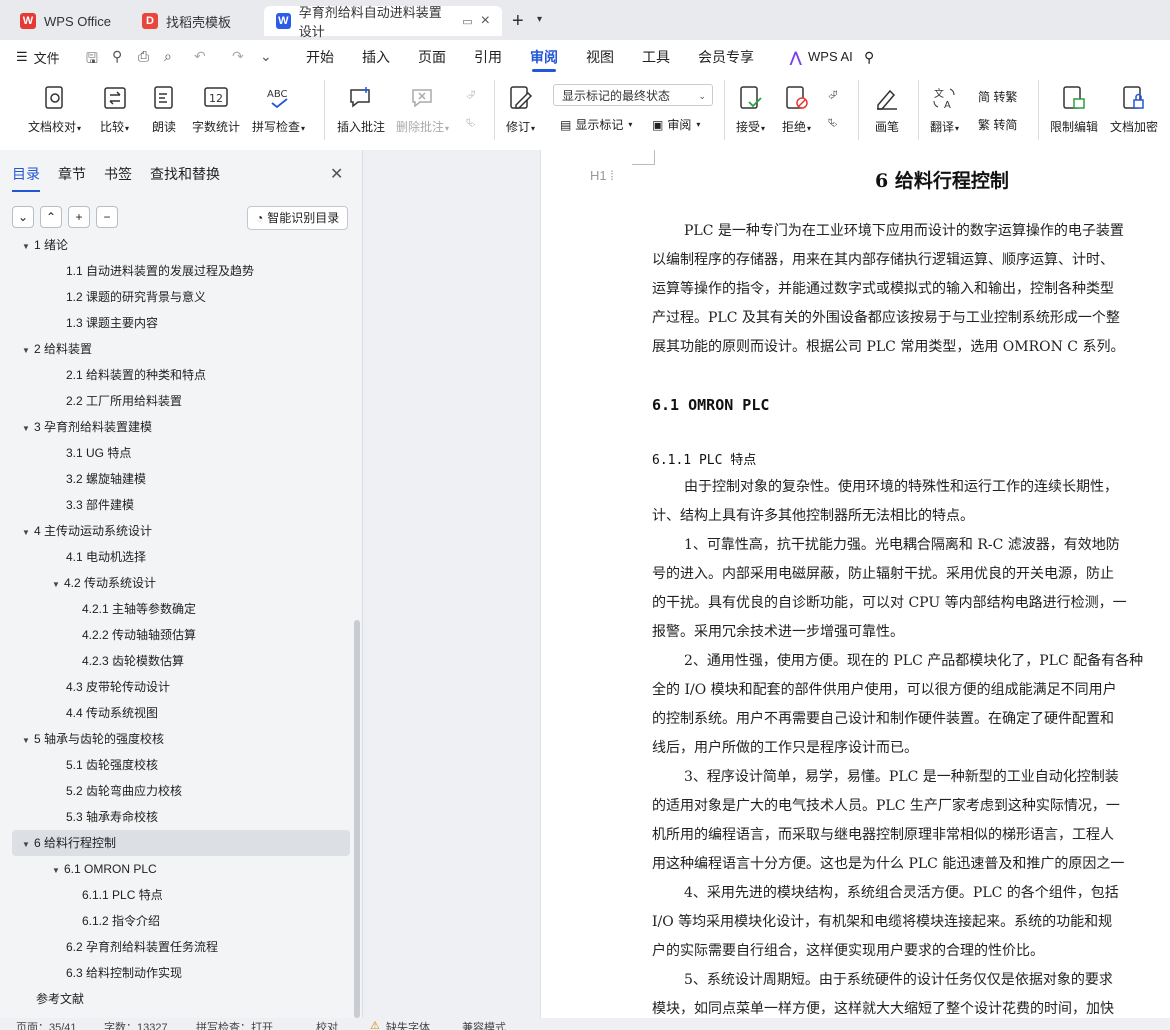 The height and width of the screenshot is (1030, 1170). Describe the element at coordinates (833, 123) in the screenshot. I see `next-change-icon: ⮱` at that location.